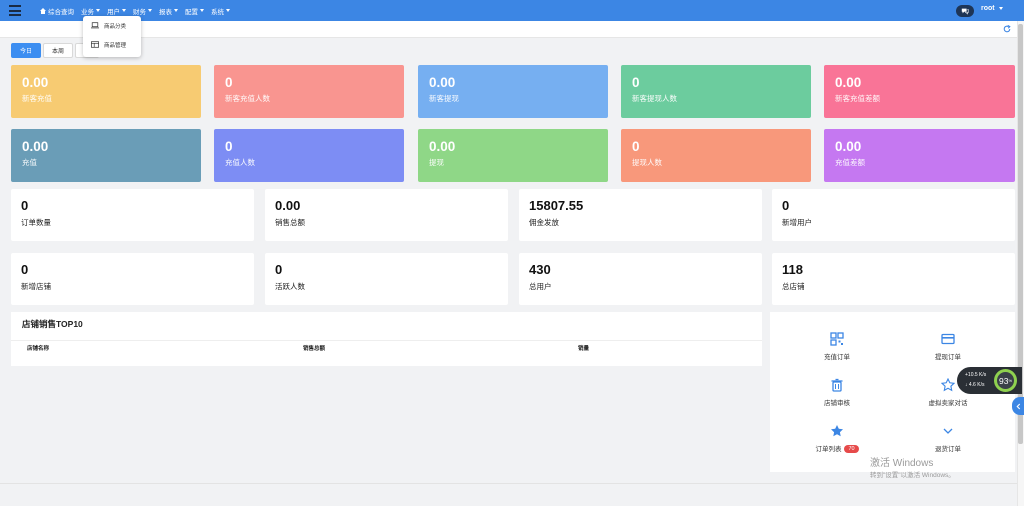 This screenshot has height=506, width=1024. Describe the element at coordinates (716, 91) in the screenshot. I see `stat-card-new-withdraw-users: 0 新客提现人数` at that location.